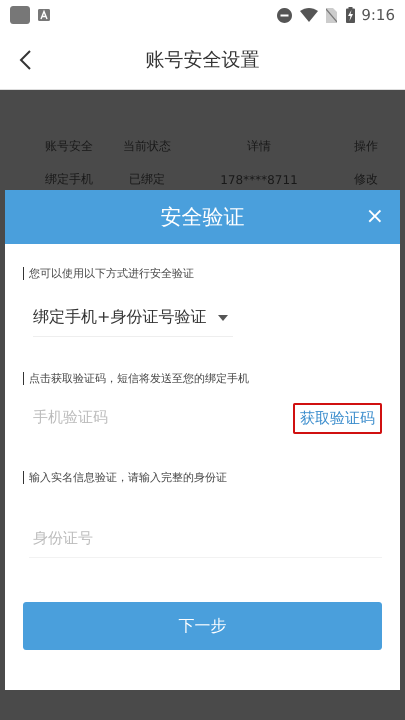 The image size is (405, 720). What do you see at coordinates (20, 15) in the screenshot?
I see `app-notification-icon` at bounding box center [20, 15].